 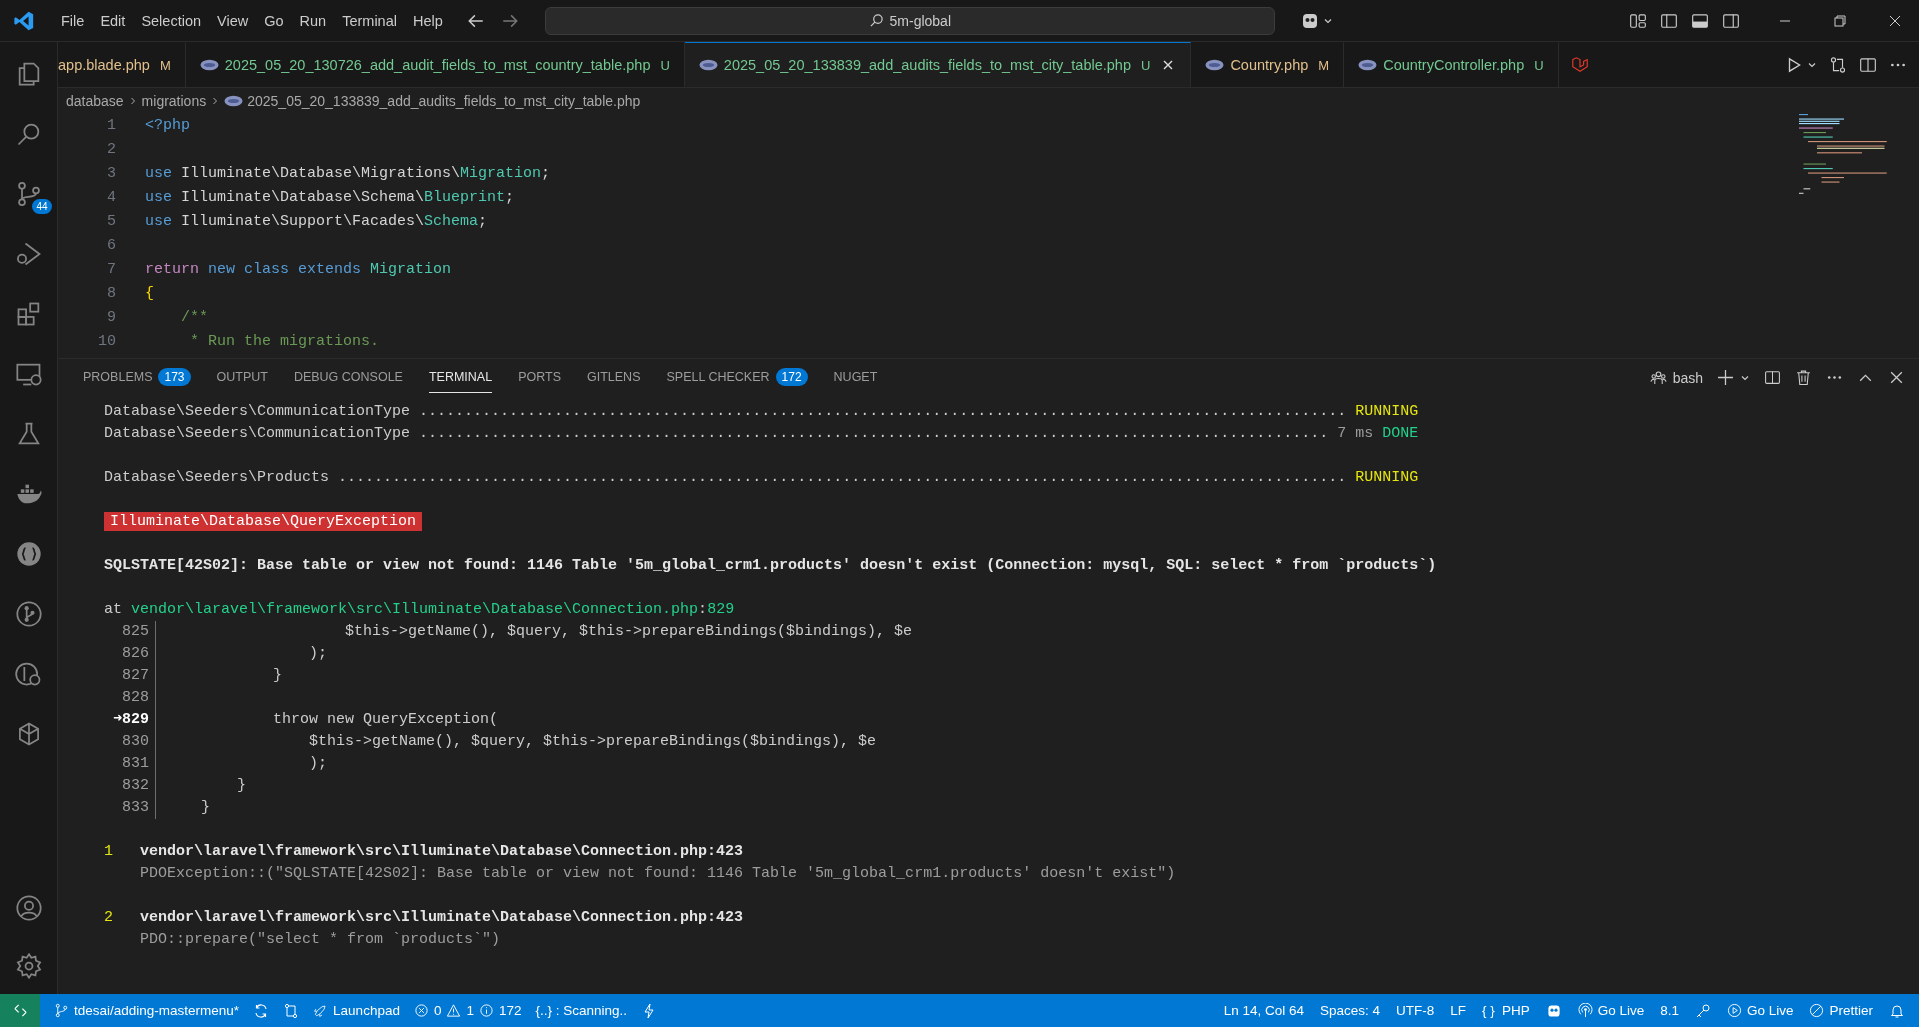 I want to click on info-icon, so click(x=486, y=1010).